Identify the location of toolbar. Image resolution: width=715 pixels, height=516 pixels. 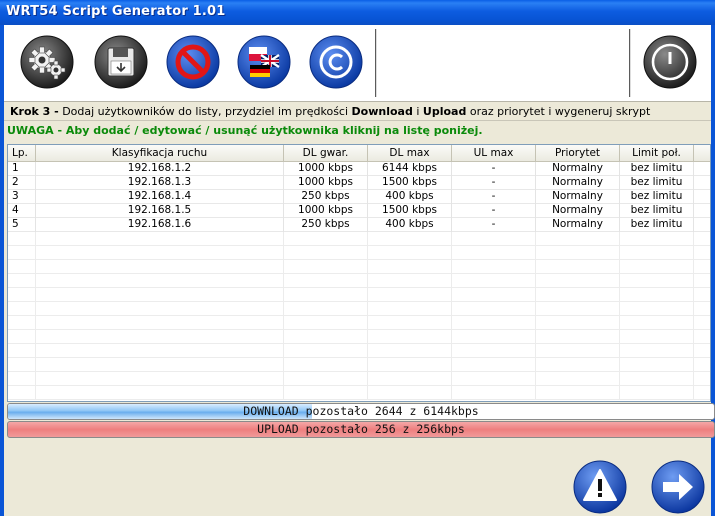
(357, 63).